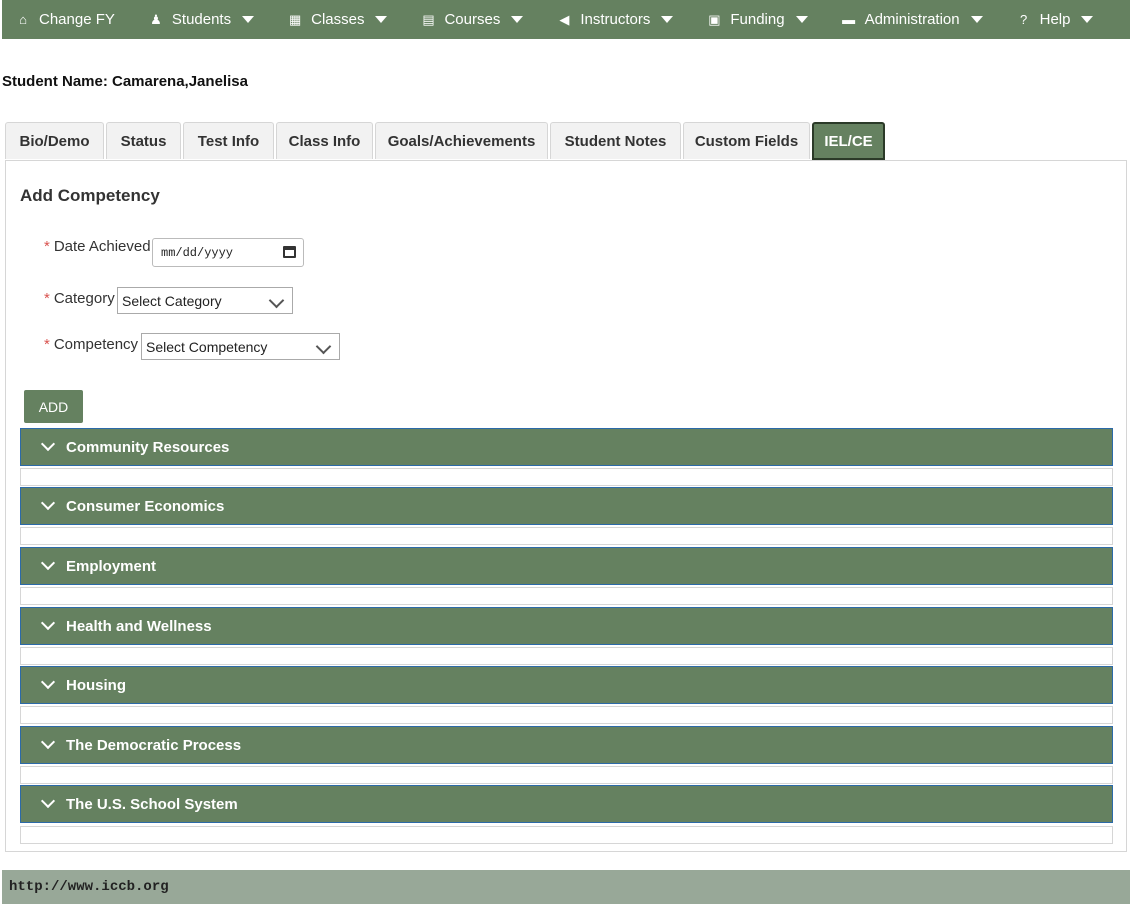  I want to click on folder-icon: ▬, so click(849, 19).